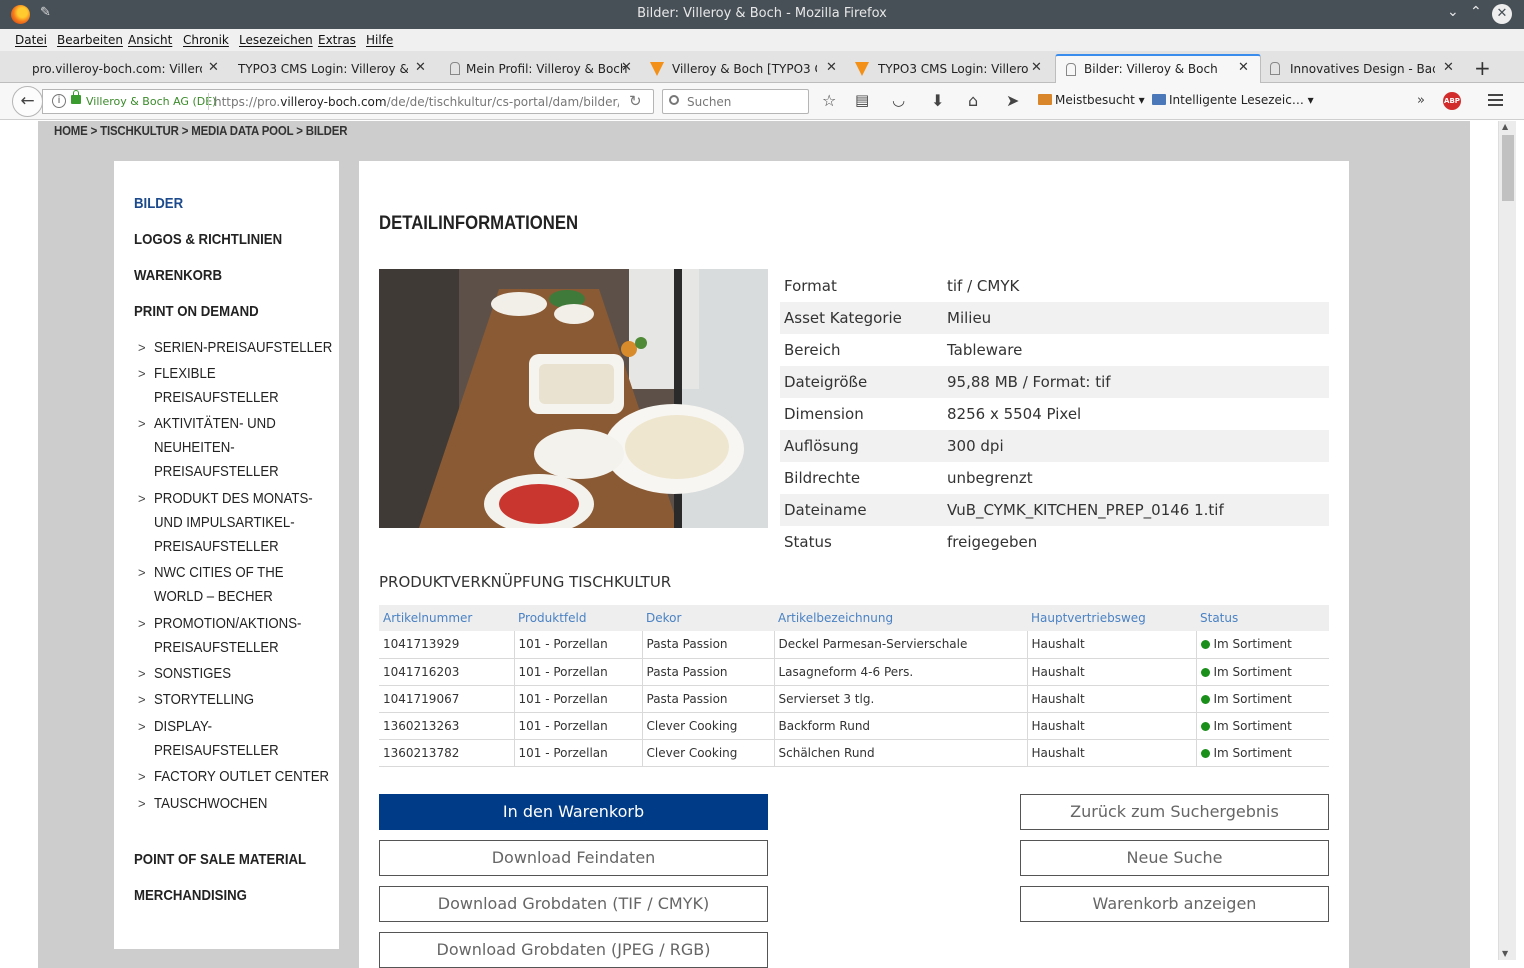 This screenshot has height=968, width=1524. I want to click on reading-list-icon: ▤, so click(862, 100).